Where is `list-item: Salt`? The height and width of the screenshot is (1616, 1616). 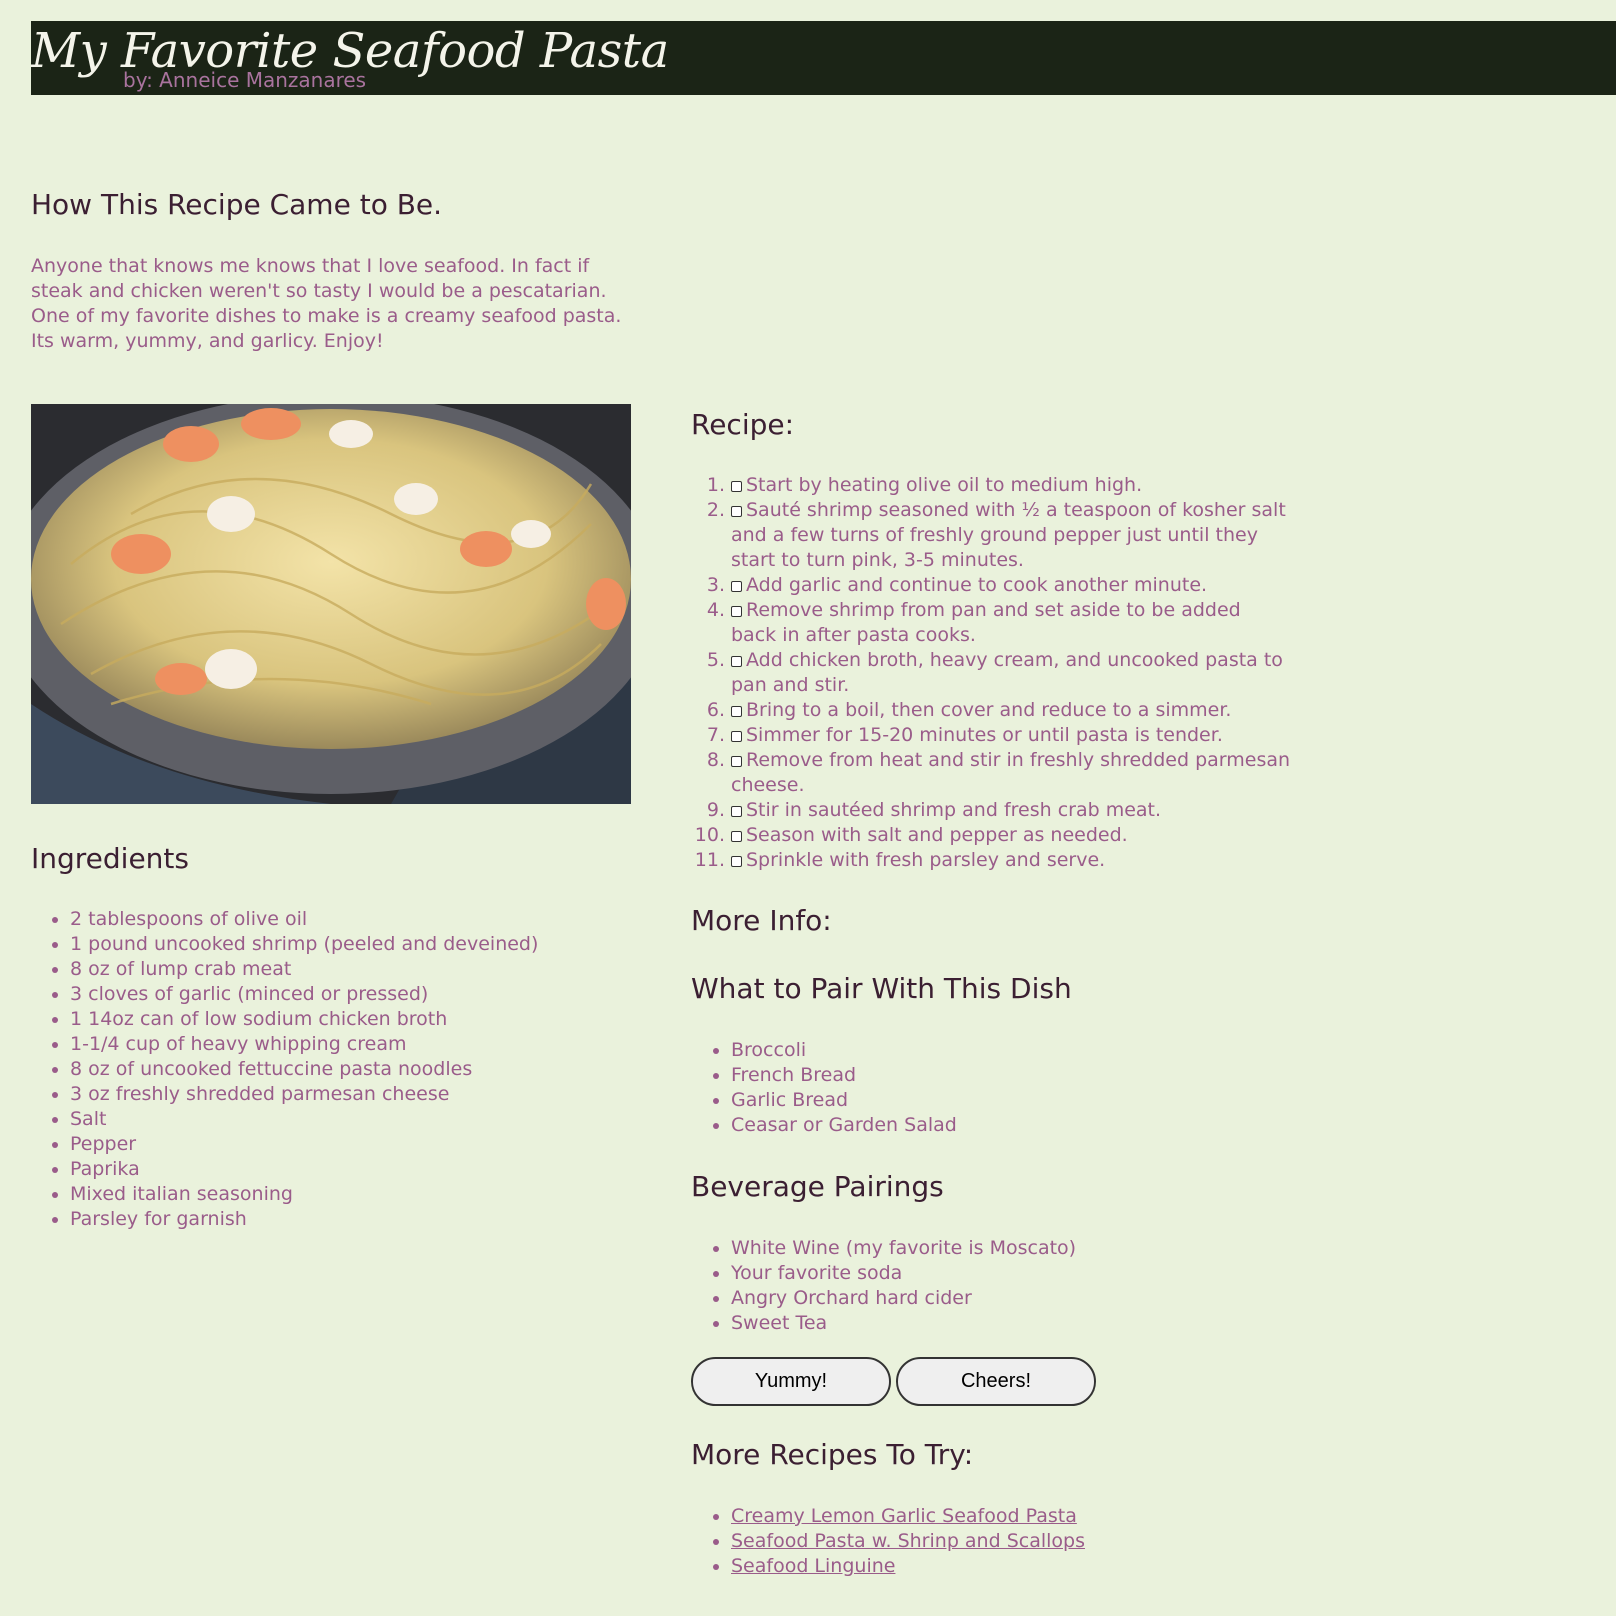
list-item: Salt is located at coordinates (350, 1119).